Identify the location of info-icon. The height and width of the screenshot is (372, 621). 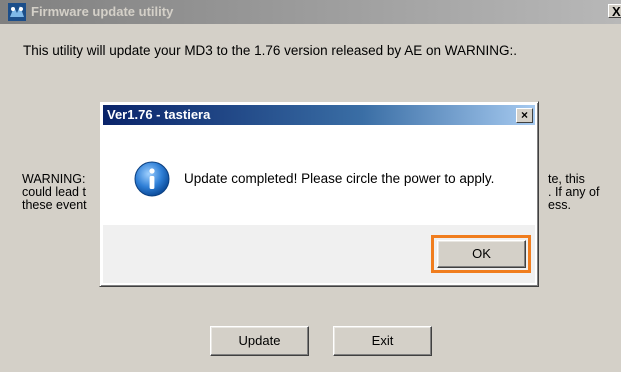
(152, 179).